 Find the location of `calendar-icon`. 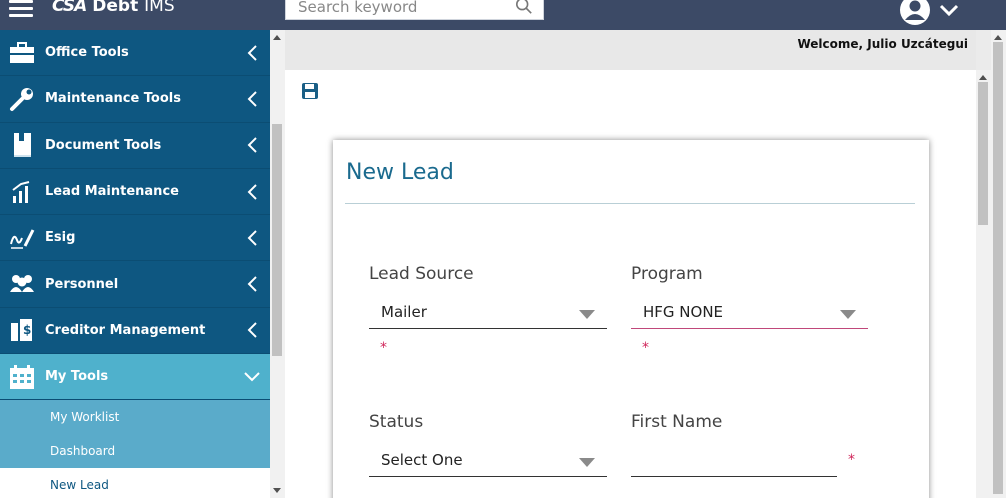

calendar-icon is located at coordinates (22, 377).